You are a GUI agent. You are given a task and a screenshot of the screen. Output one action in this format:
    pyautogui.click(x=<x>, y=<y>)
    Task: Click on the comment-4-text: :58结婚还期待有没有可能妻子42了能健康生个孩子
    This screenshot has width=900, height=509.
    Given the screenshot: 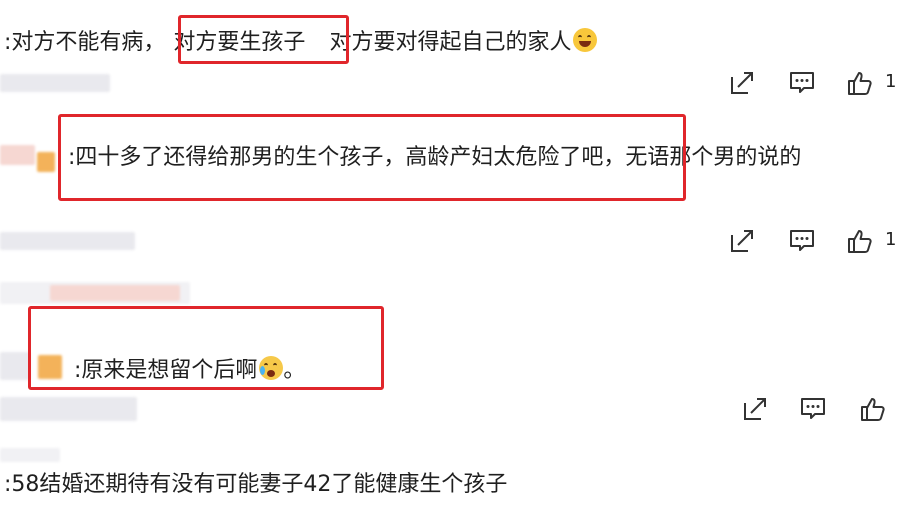 What is the action you would take?
    pyautogui.click(x=256, y=484)
    